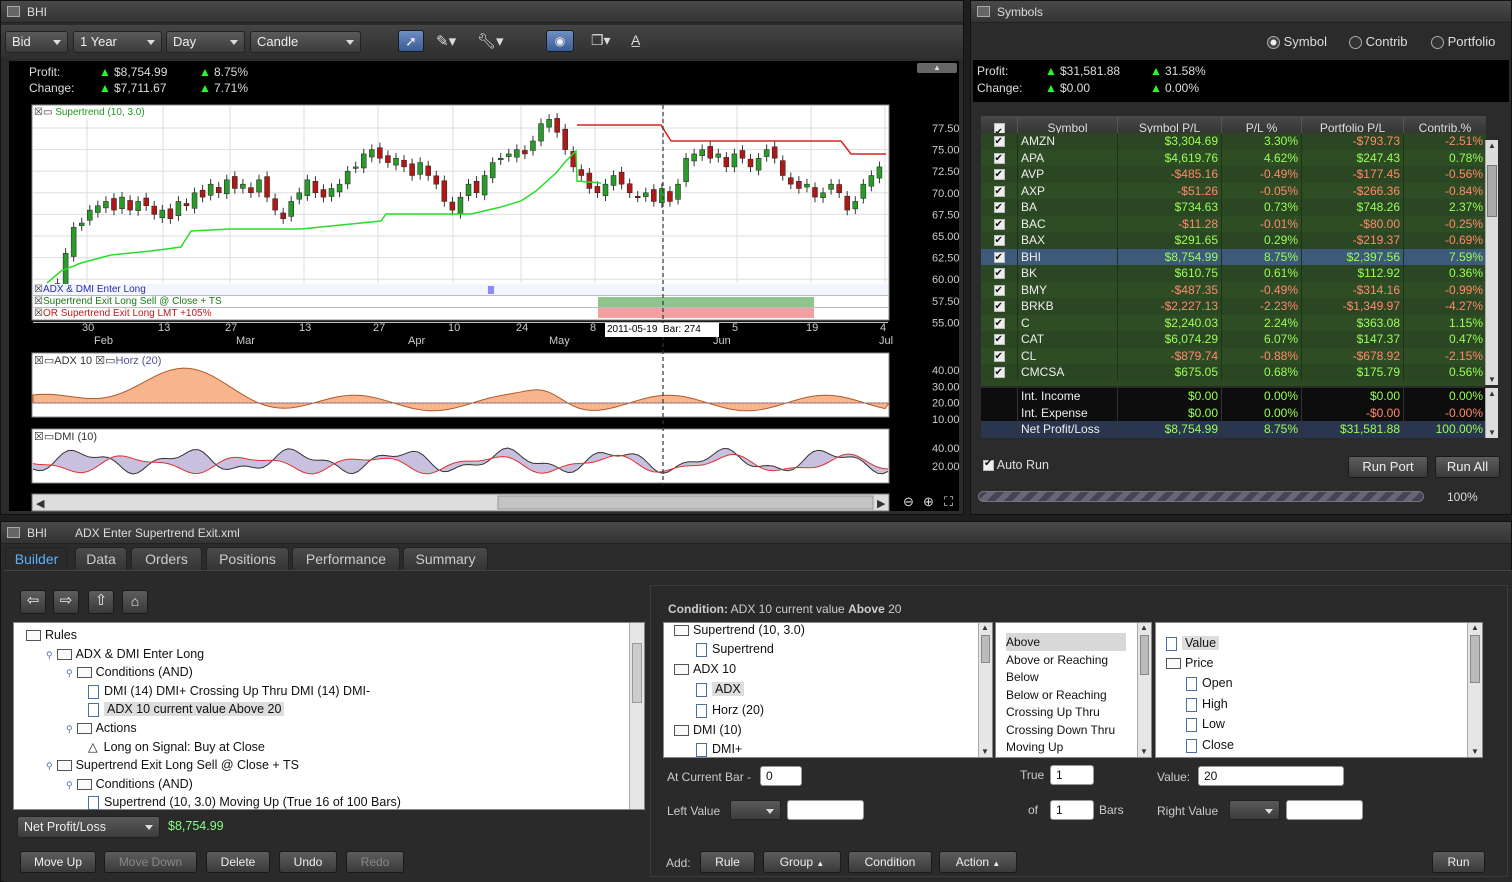  What do you see at coordinates (1016, 465) in the screenshot?
I see `auto-run-checkbox: Auto Run` at bounding box center [1016, 465].